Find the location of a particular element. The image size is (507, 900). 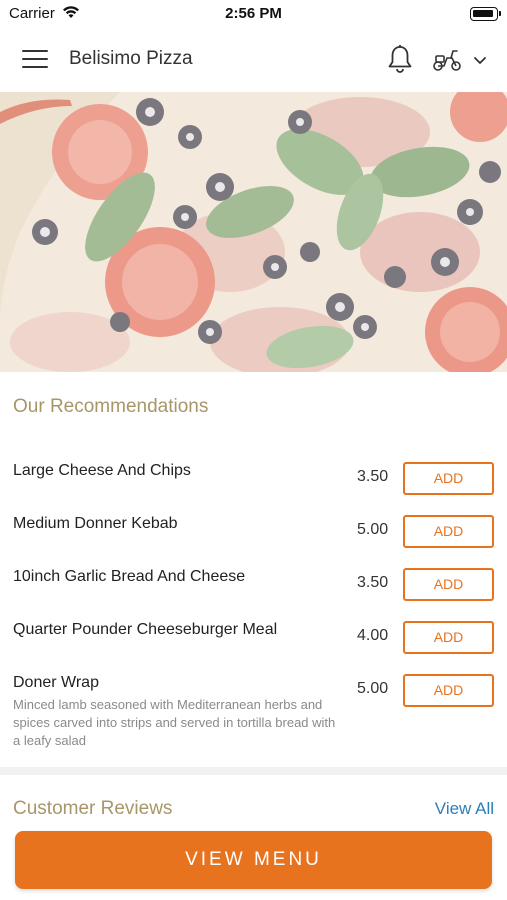

item-name: Large Cheese And Chips is located at coordinates (102, 470).